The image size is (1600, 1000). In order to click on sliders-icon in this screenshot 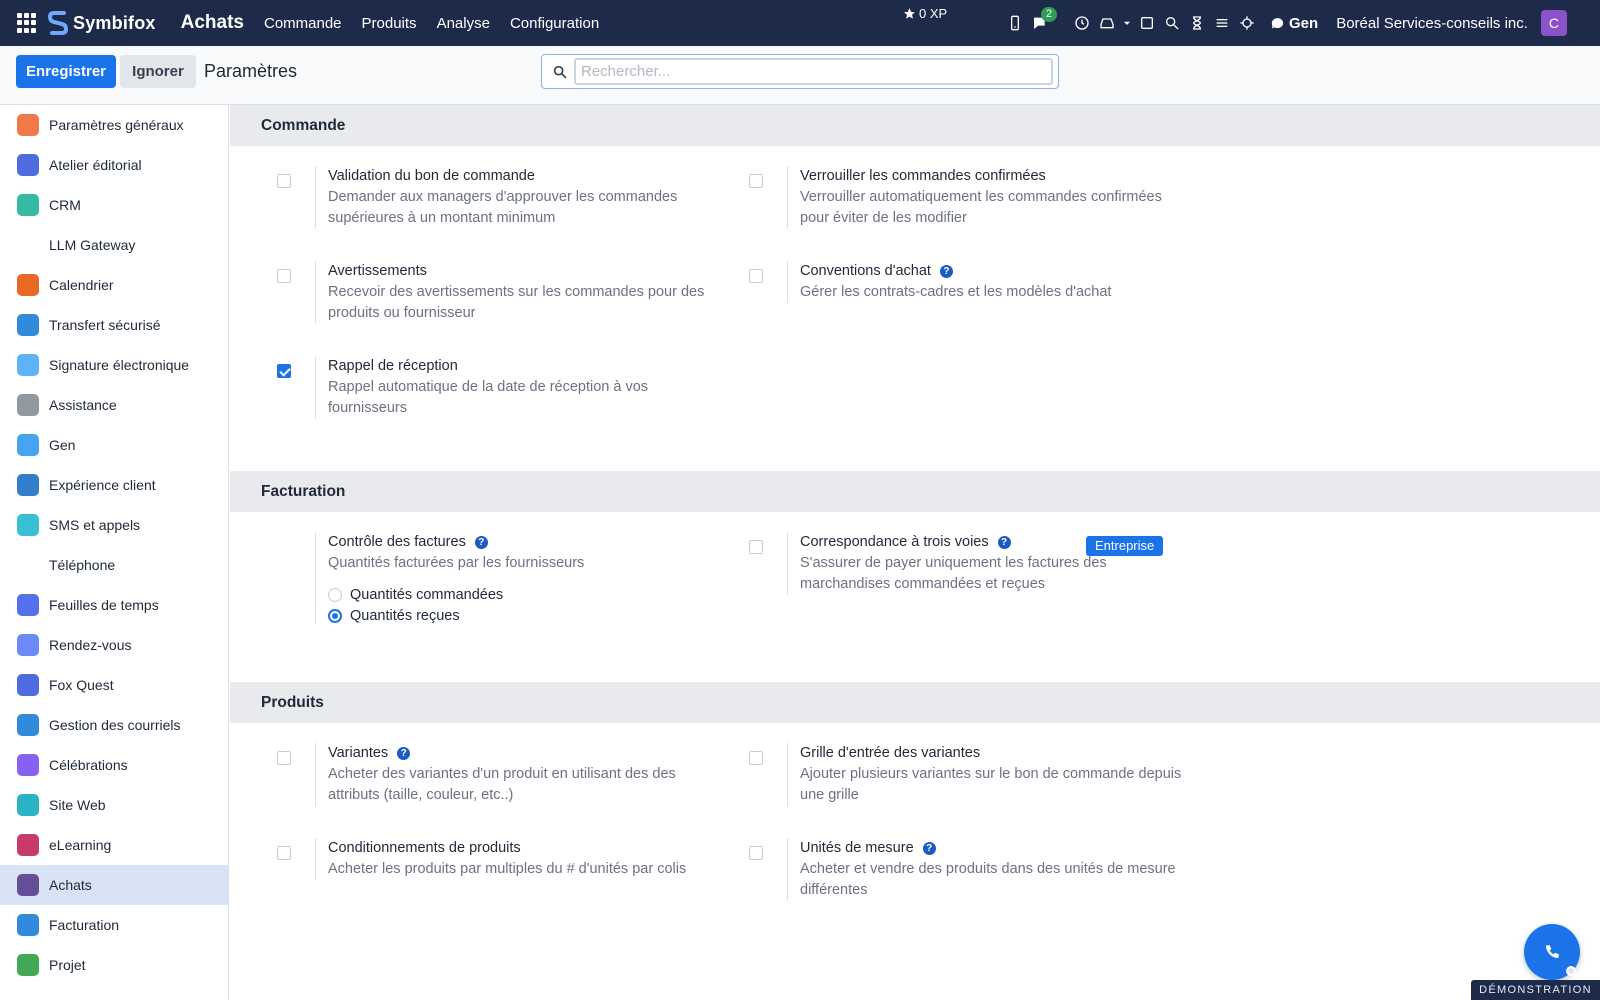, I will do `click(1222, 23)`.